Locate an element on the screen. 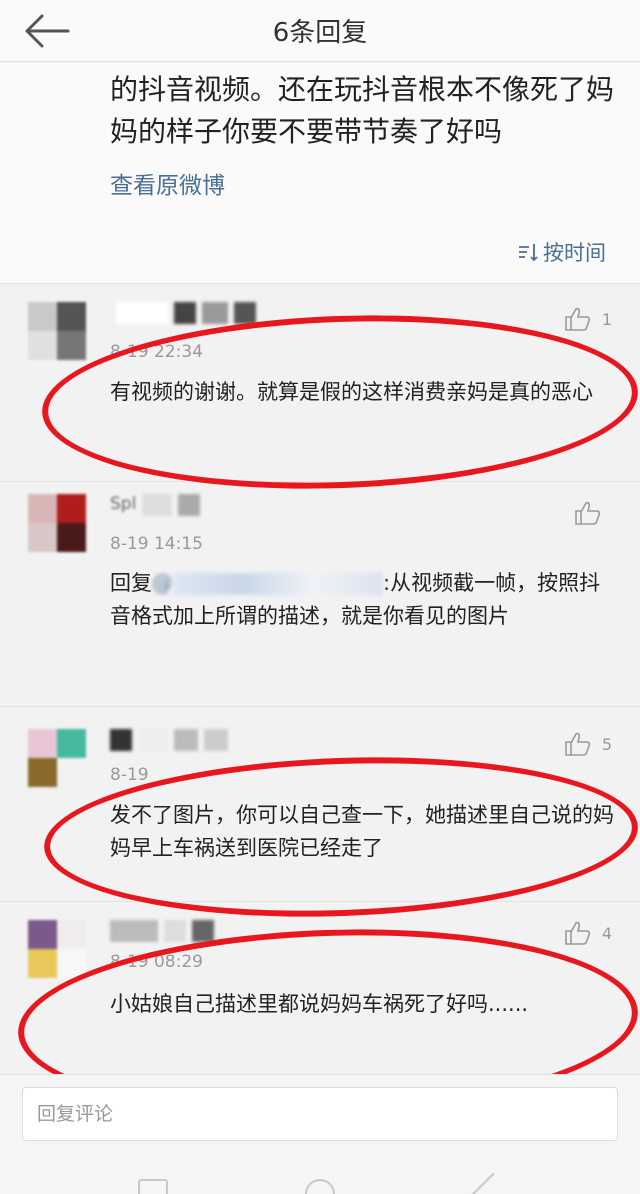 The height and width of the screenshot is (1194, 640). reply-input: 回复评论 is located at coordinates (320, 1114).